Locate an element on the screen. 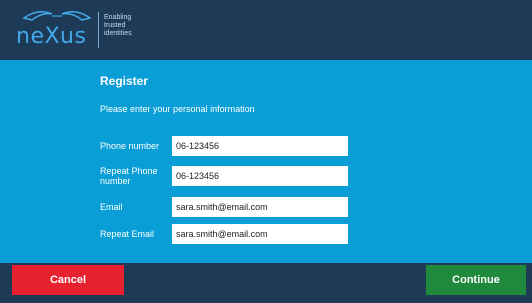 This screenshot has width=532, height=303. phone-row: Phone number 06-123456 is located at coordinates (230, 147).